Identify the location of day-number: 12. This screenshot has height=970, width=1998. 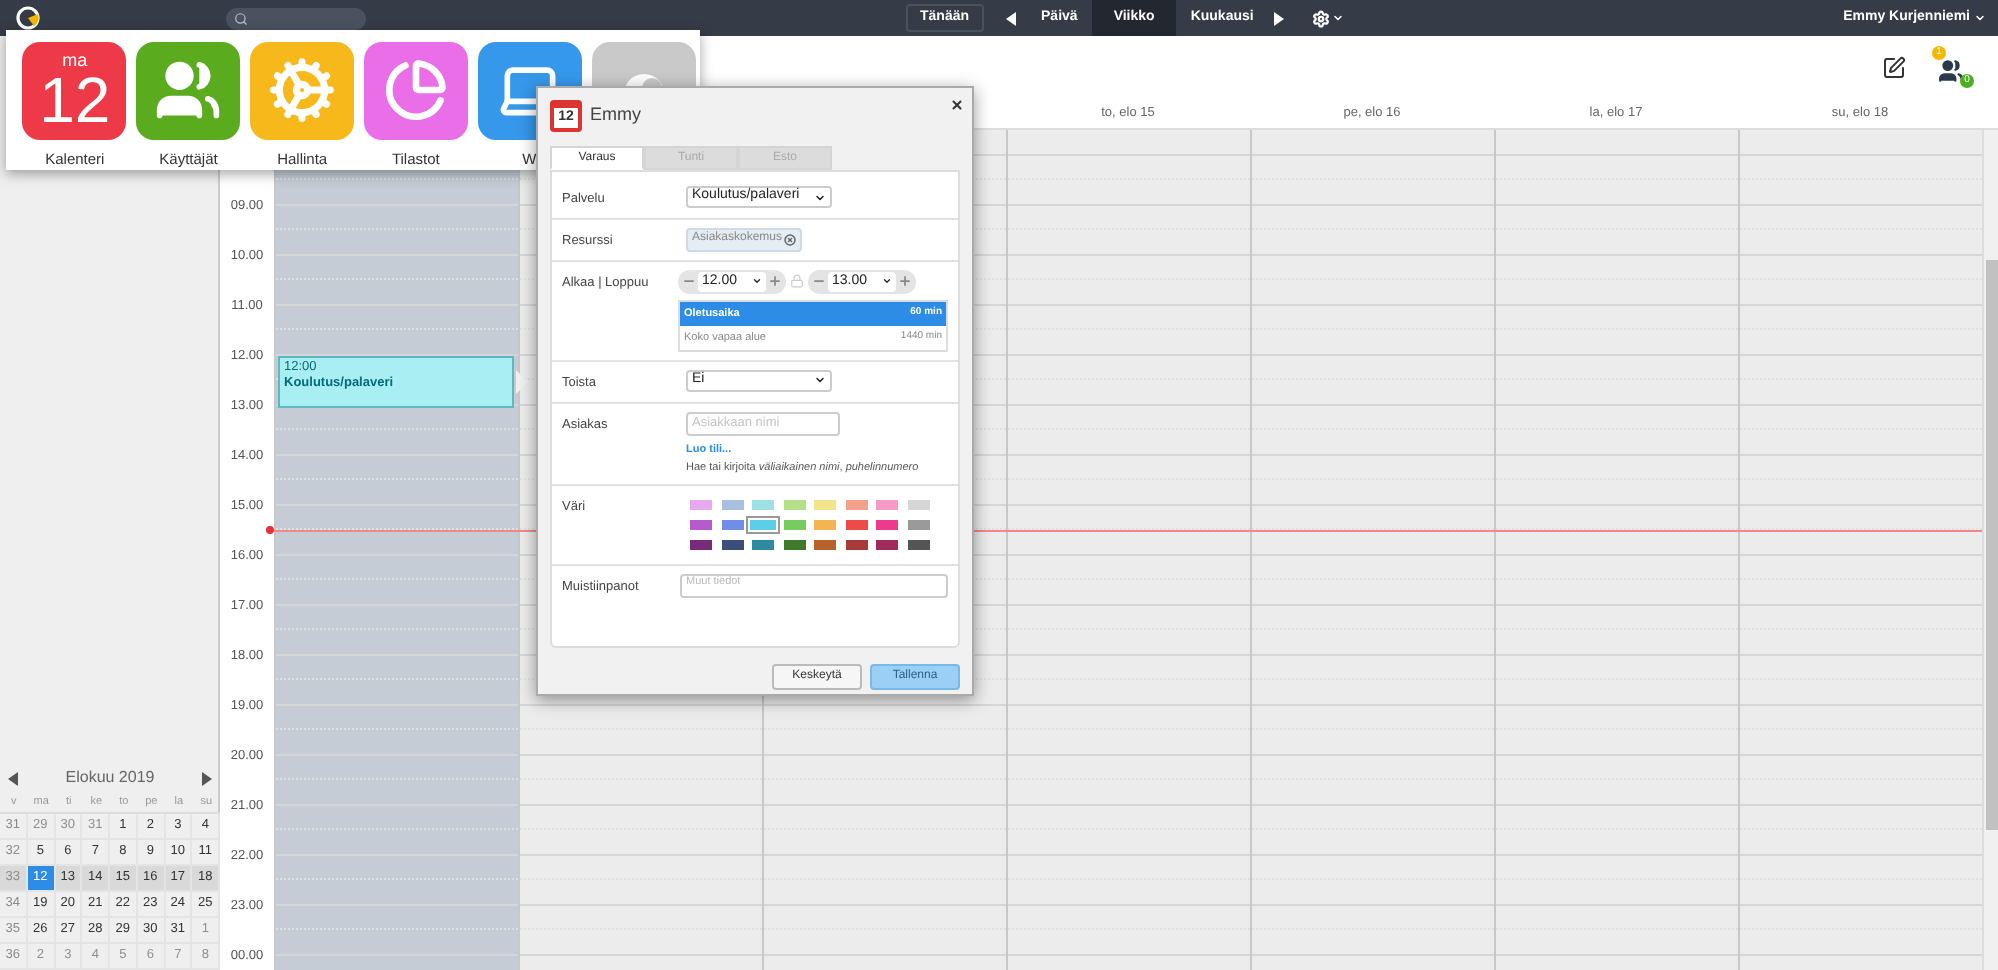
(75, 100).